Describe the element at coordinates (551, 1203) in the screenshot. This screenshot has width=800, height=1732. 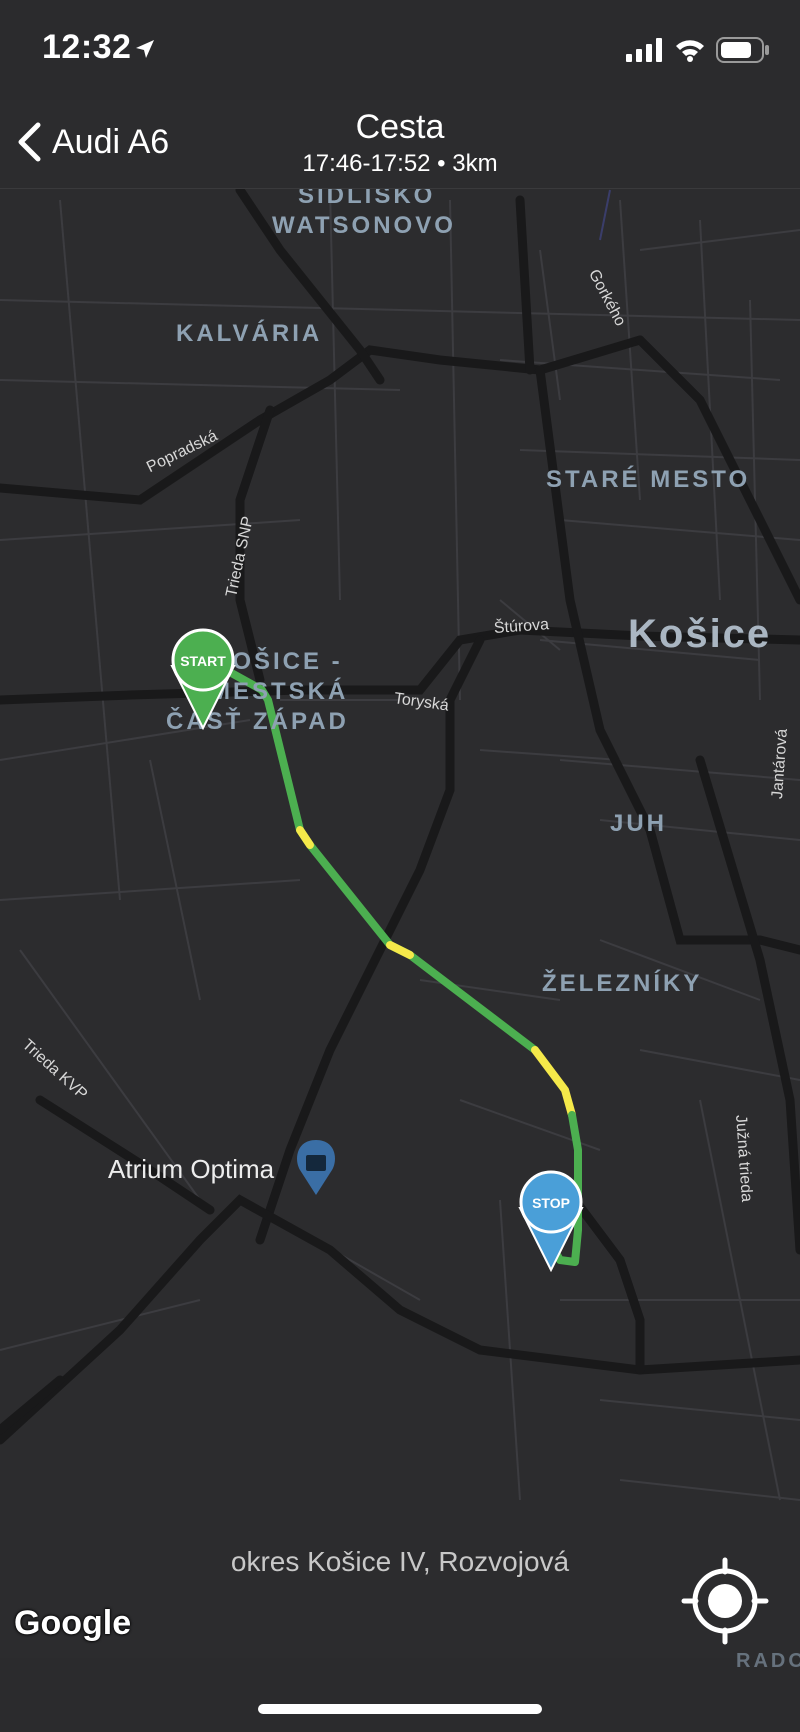
I see `stop-marker-label: STOP` at that location.